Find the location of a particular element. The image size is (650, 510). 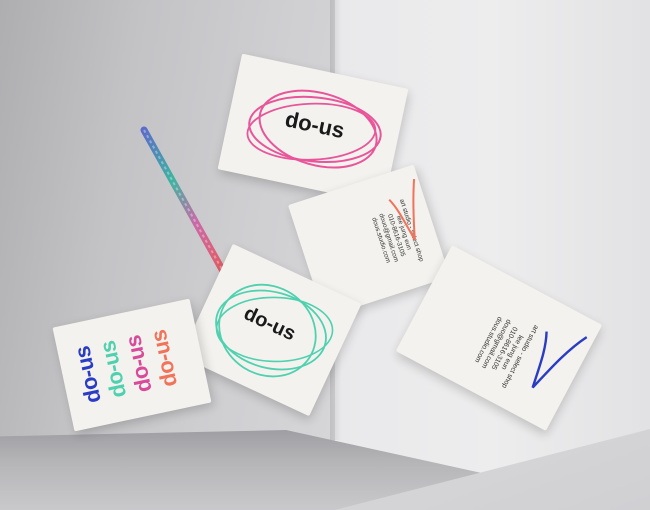

stacked-logos: do-us do-us do-us do-us is located at coordinates (115, 343).